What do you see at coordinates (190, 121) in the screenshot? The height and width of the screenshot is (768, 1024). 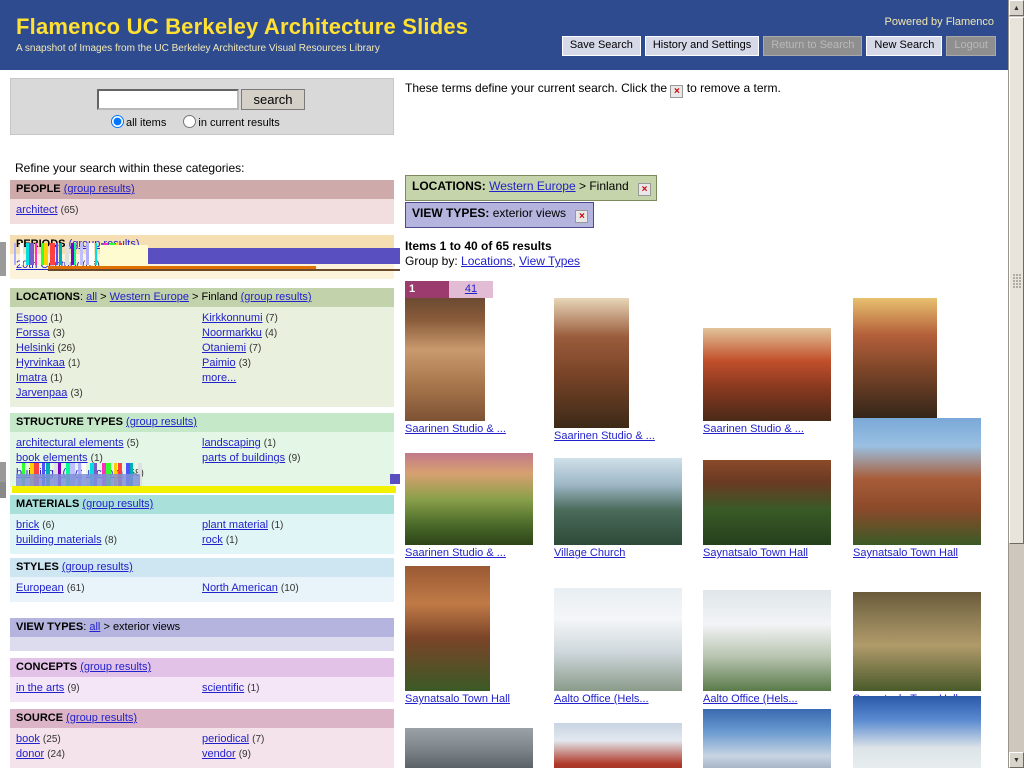 I see `radio-in-current-results` at bounding box center [190, 121].